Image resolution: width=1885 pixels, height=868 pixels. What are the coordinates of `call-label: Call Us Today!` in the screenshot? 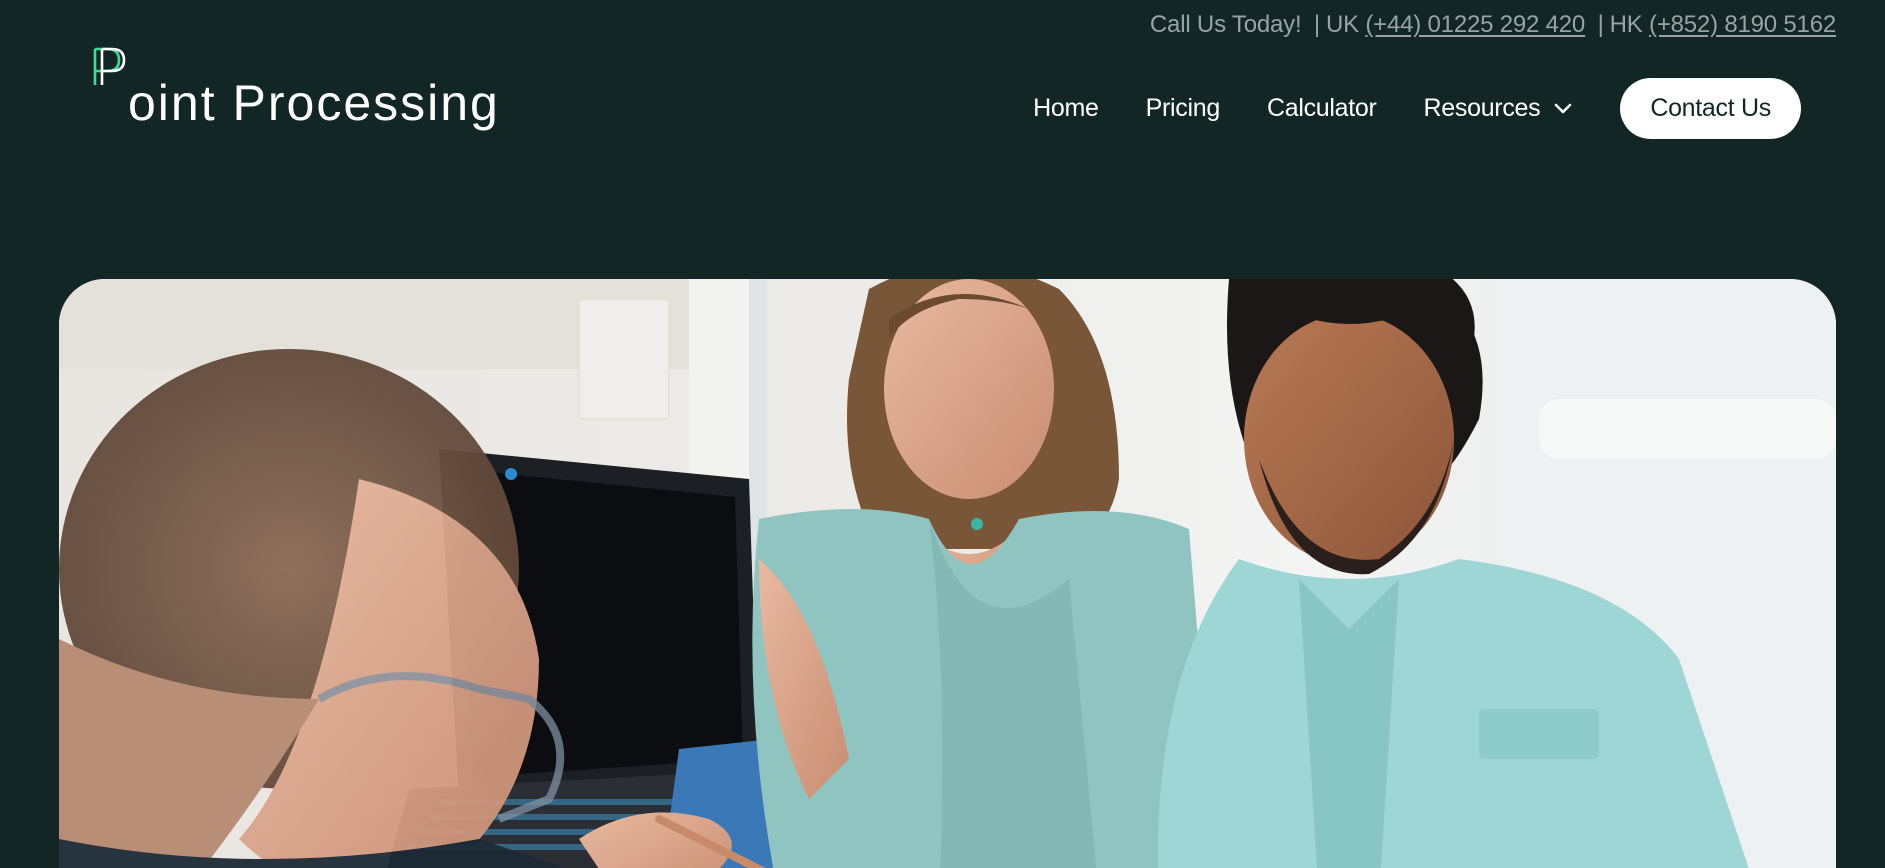 It's located at (1225, 24).